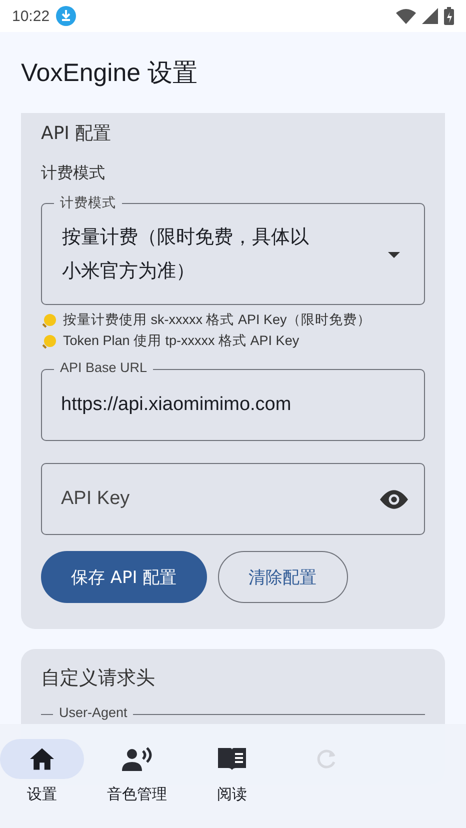  Describe the element at coordinates (233, 499) in the screenshot. I see `api-key-field: API Key` at that location.